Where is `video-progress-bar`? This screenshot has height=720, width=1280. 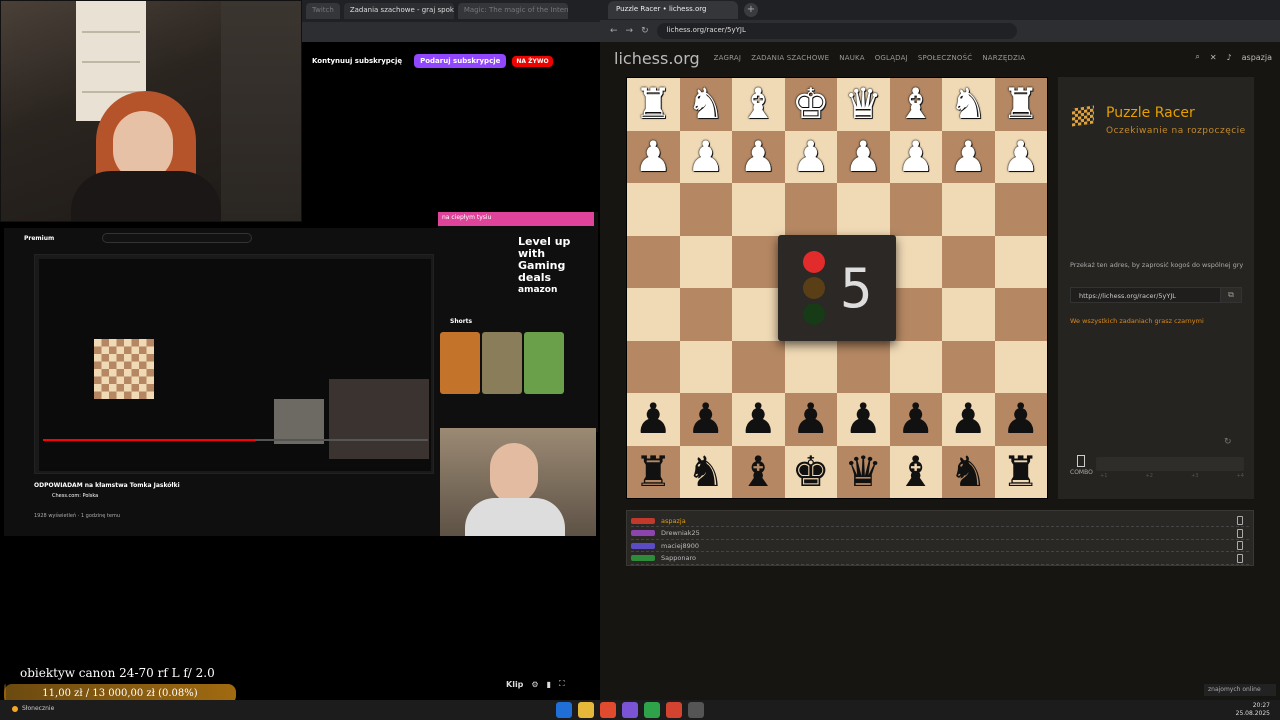 video-progress-bar is located at coordinates (235, 440).